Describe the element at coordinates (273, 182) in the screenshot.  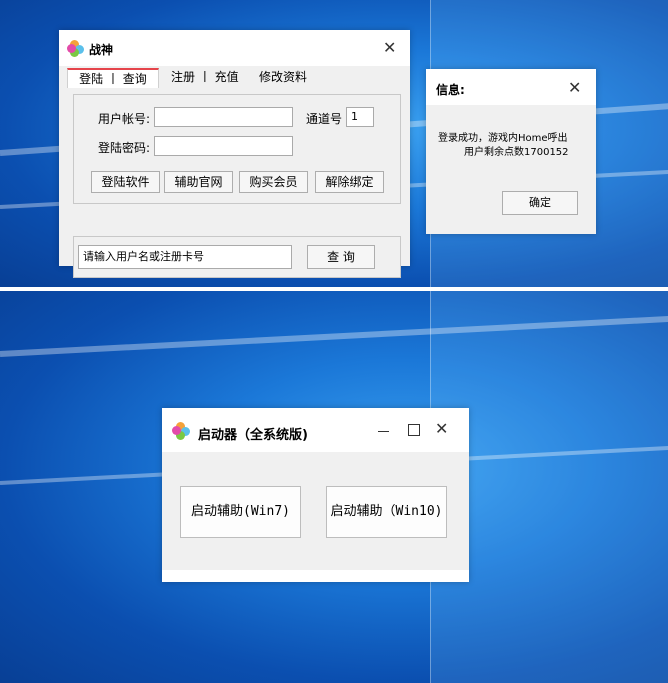
I see `buy-membership-button: 购买会员` at that location.